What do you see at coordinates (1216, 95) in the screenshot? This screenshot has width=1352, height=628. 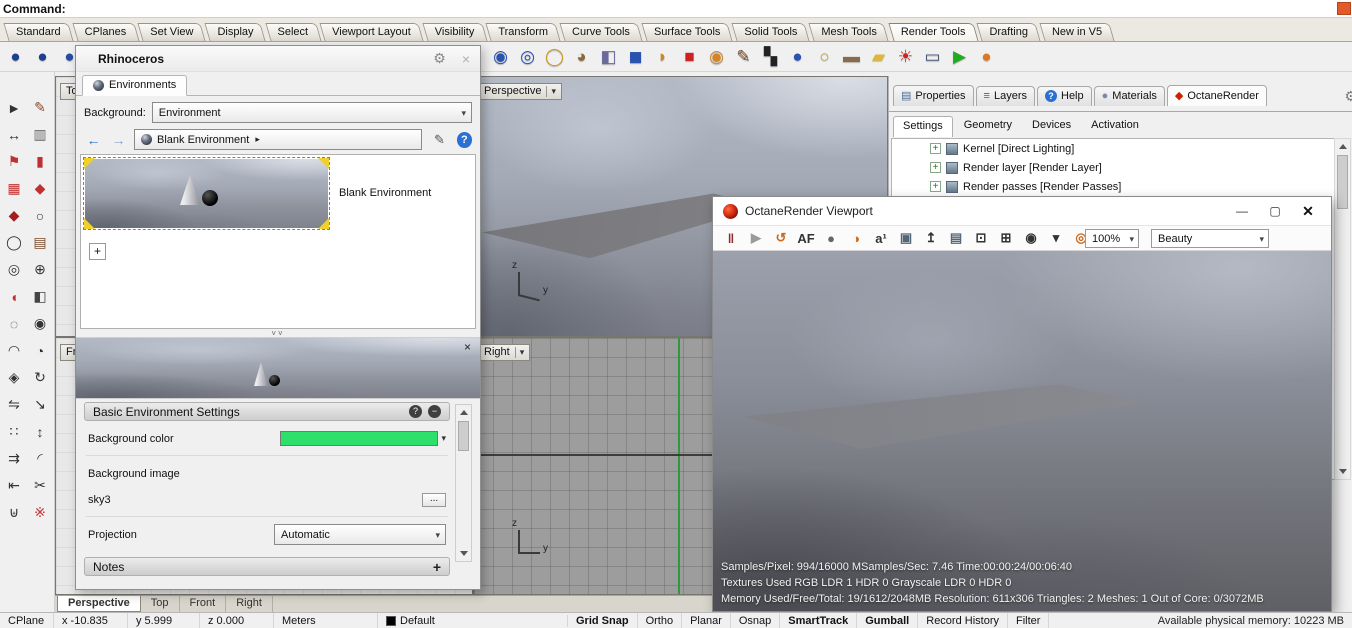 I see `tab-octanerender: ◆ OctaneRender` at bounding box center [1216, 95].